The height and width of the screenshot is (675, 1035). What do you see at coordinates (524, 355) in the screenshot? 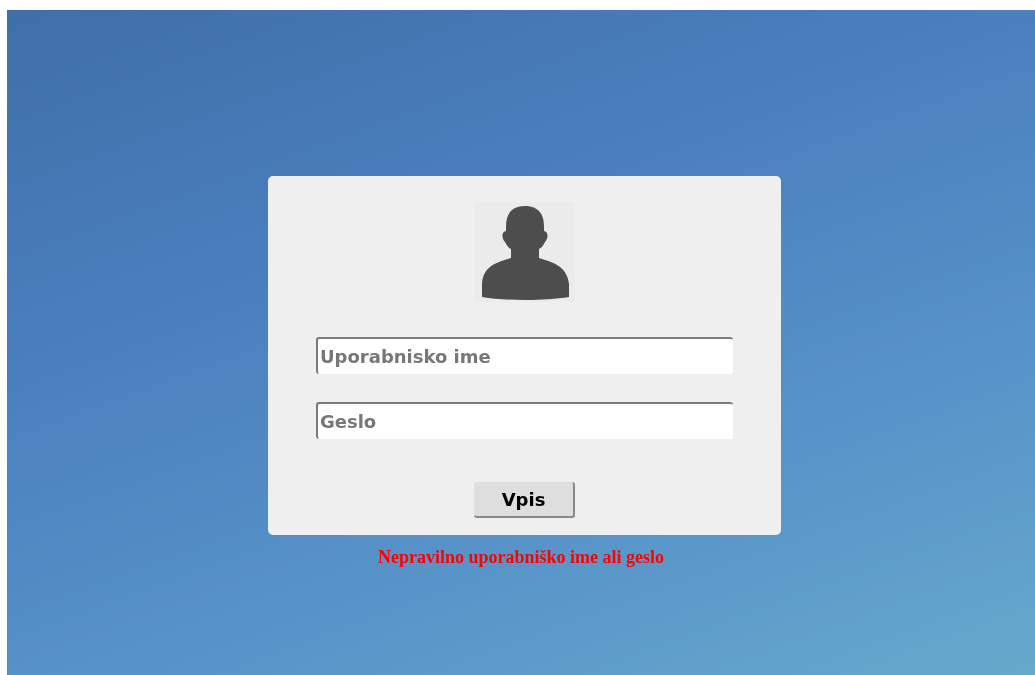
I see `input-field: Uporabnisko ime` at bounding box center [524, 355].